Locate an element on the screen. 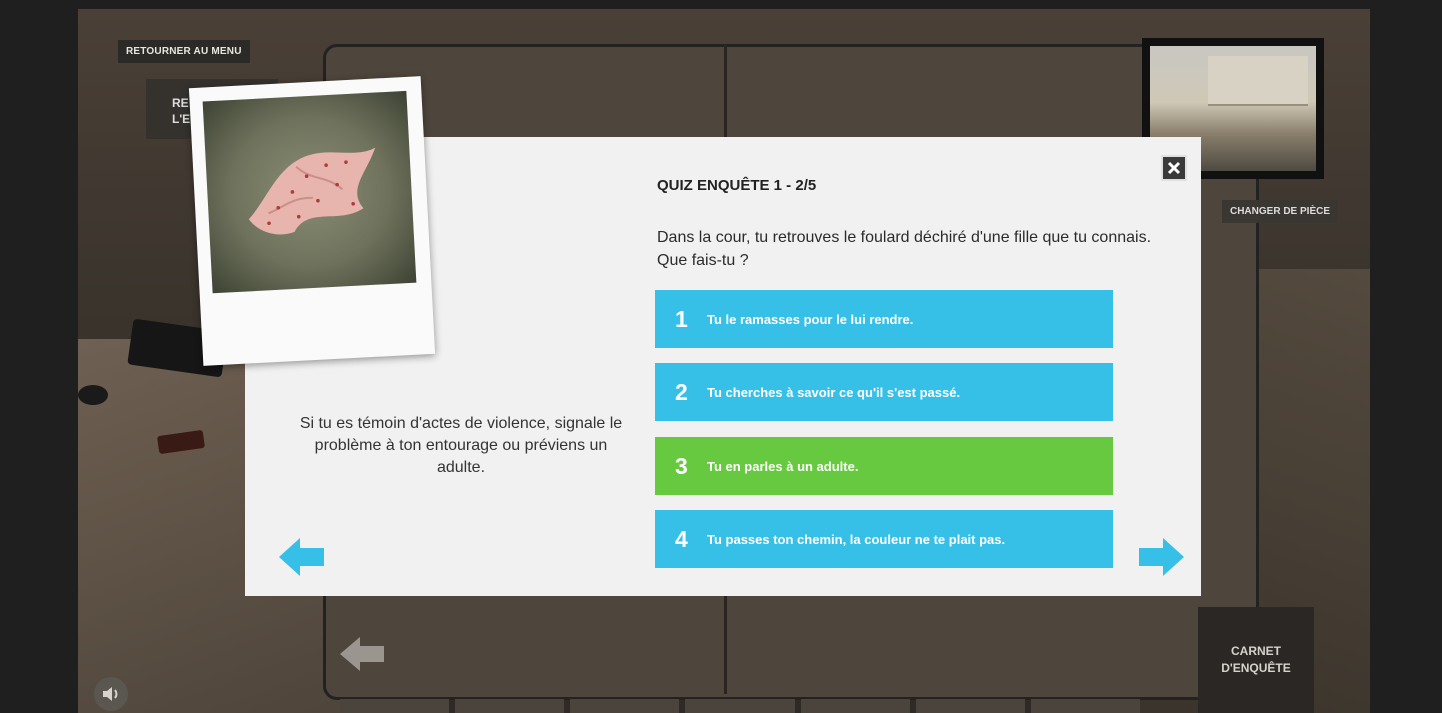 This screenshot has width=1442, height=713. building-shape is located at coordinates (1258, 81).